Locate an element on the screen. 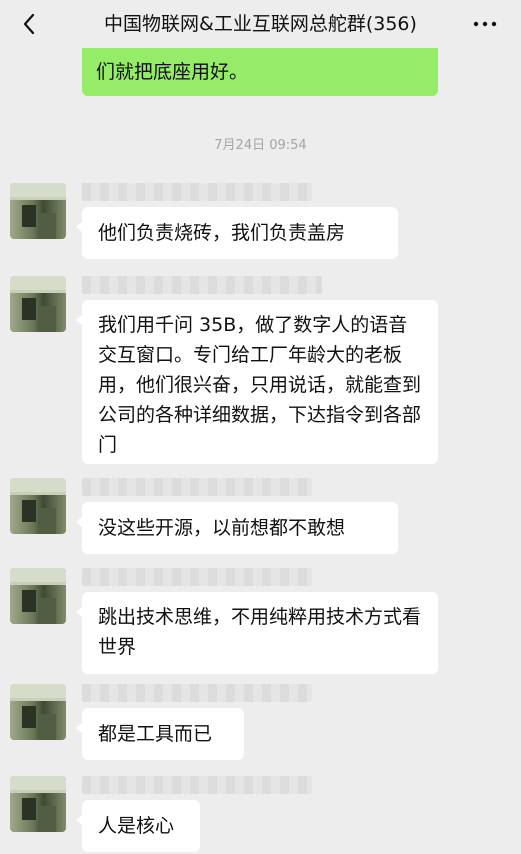 The width and height of the screenshot is (521, 854). chat-header: 中国物联网&工业互联网总舵群(356) is located at coordinates (260, 24).